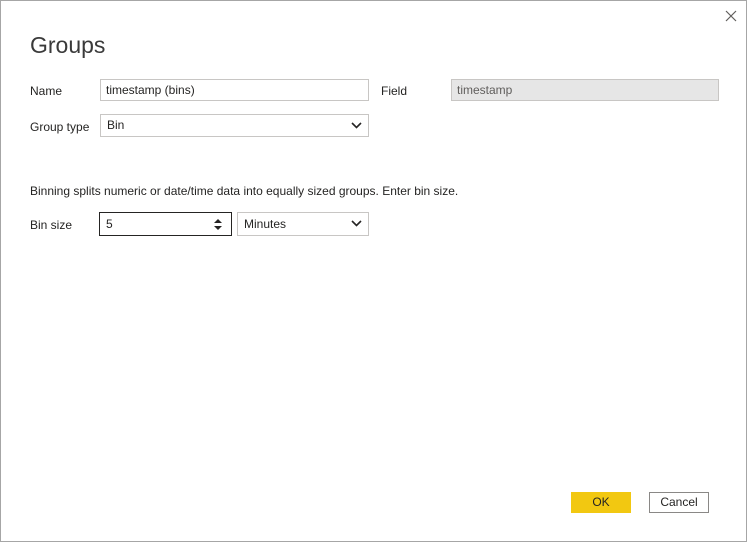 This screenshot has height=542, width=747. What do you see at coordinates (68, 45) in the screenshot?
I see `dialog-title: Groups` at bounding box center [68, 45].